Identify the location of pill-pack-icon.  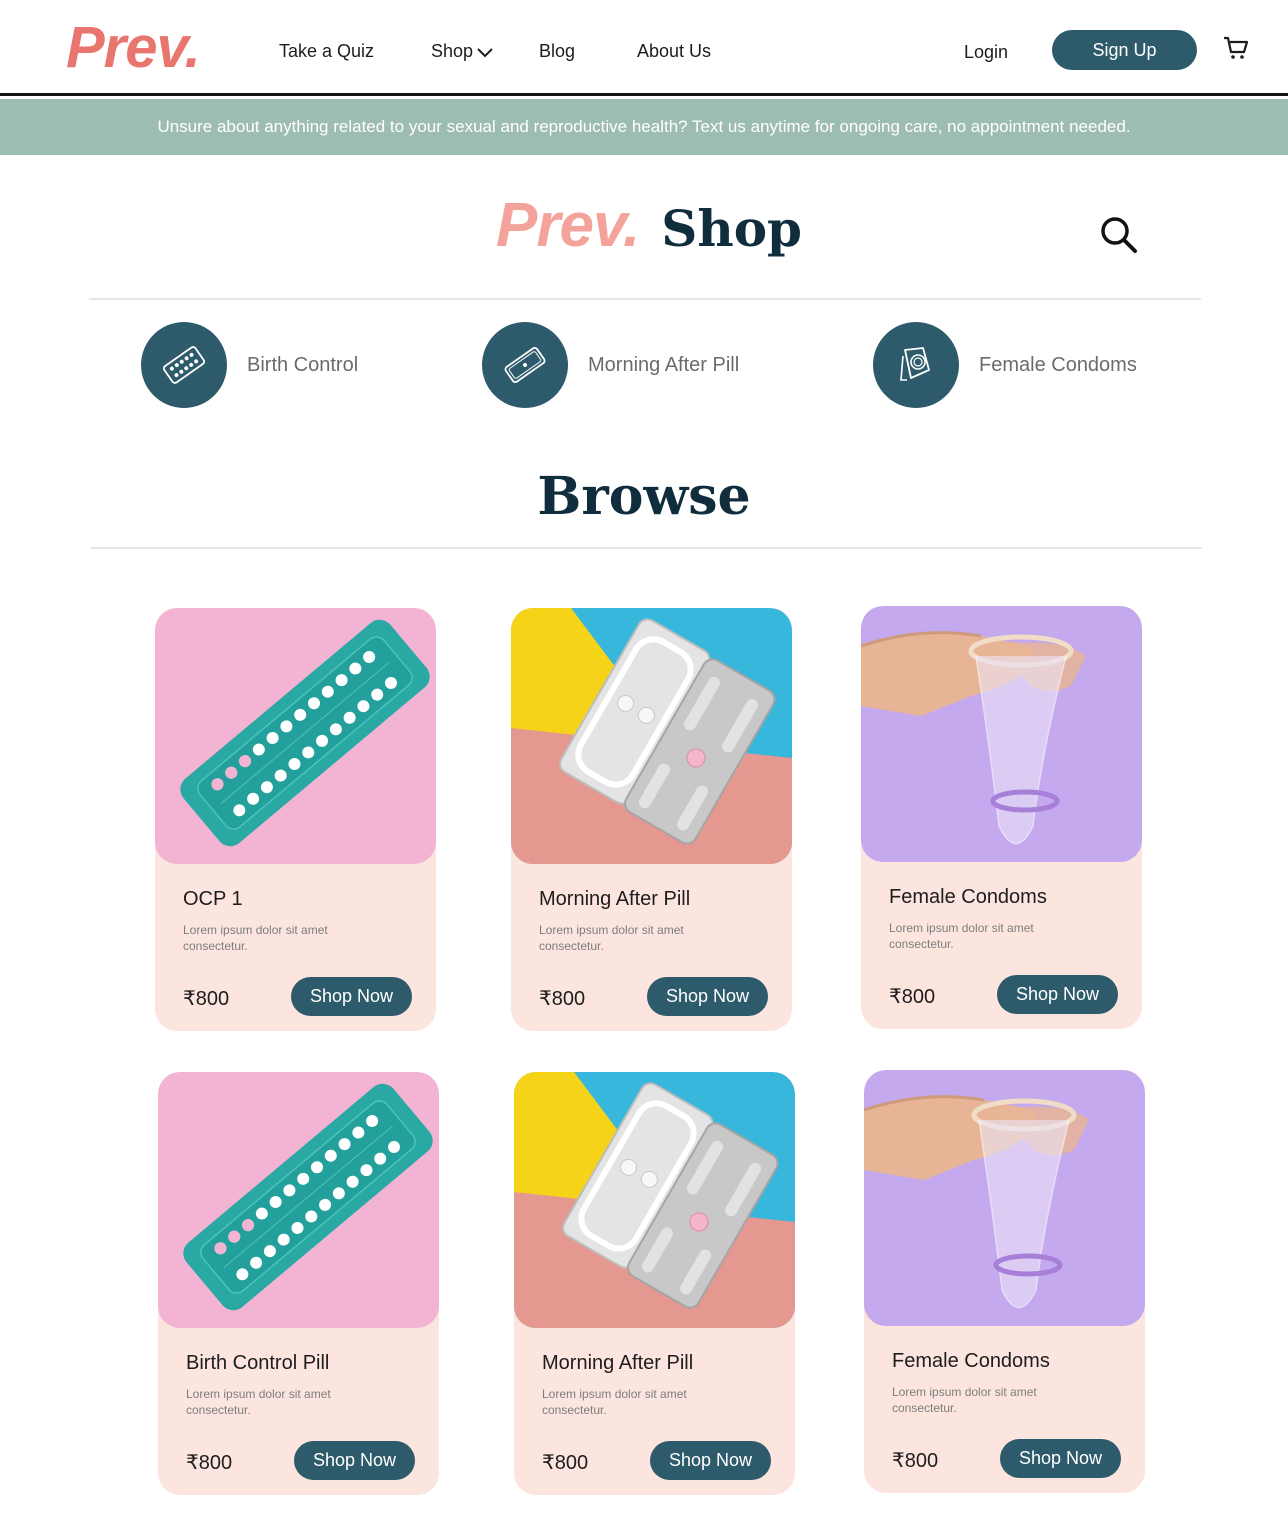
(184, 365).